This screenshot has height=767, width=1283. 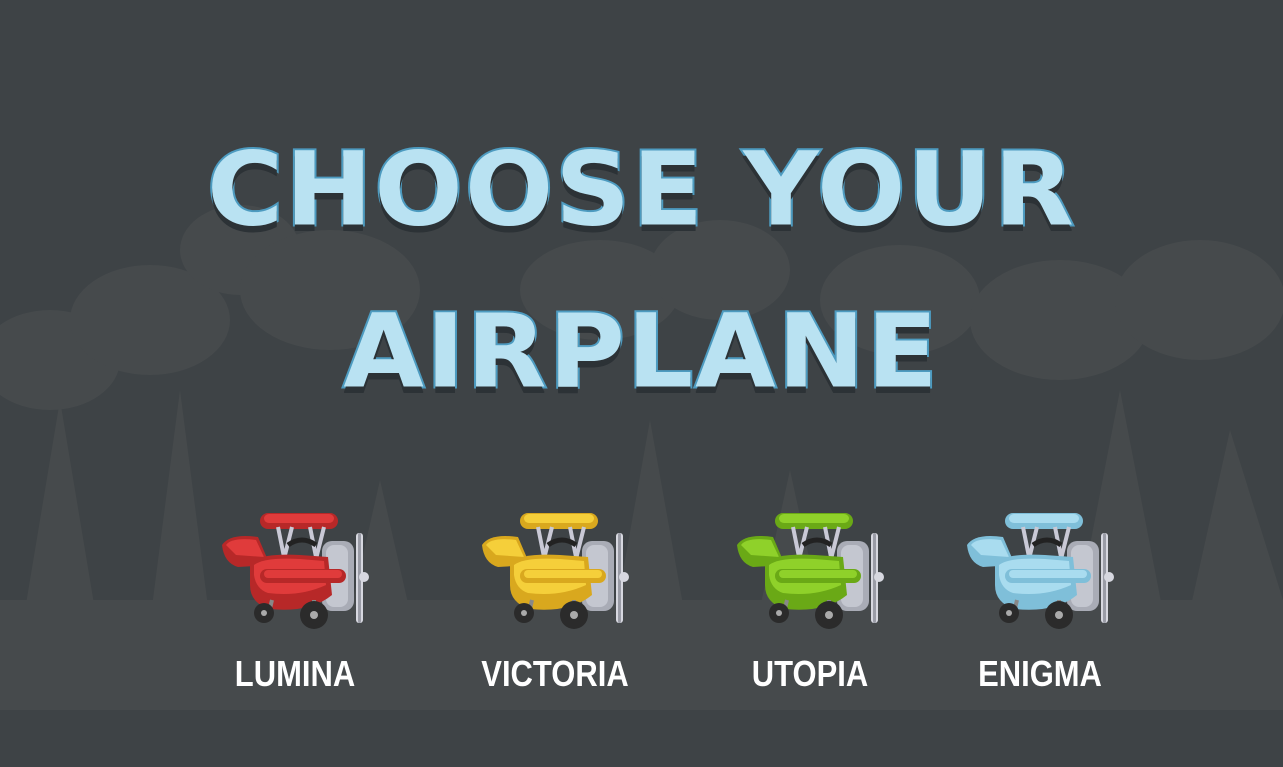 What do you see at coordinates (295, 571) in the screenshot?
I see `red-biplane-icon` at bounding box center [295, 571].